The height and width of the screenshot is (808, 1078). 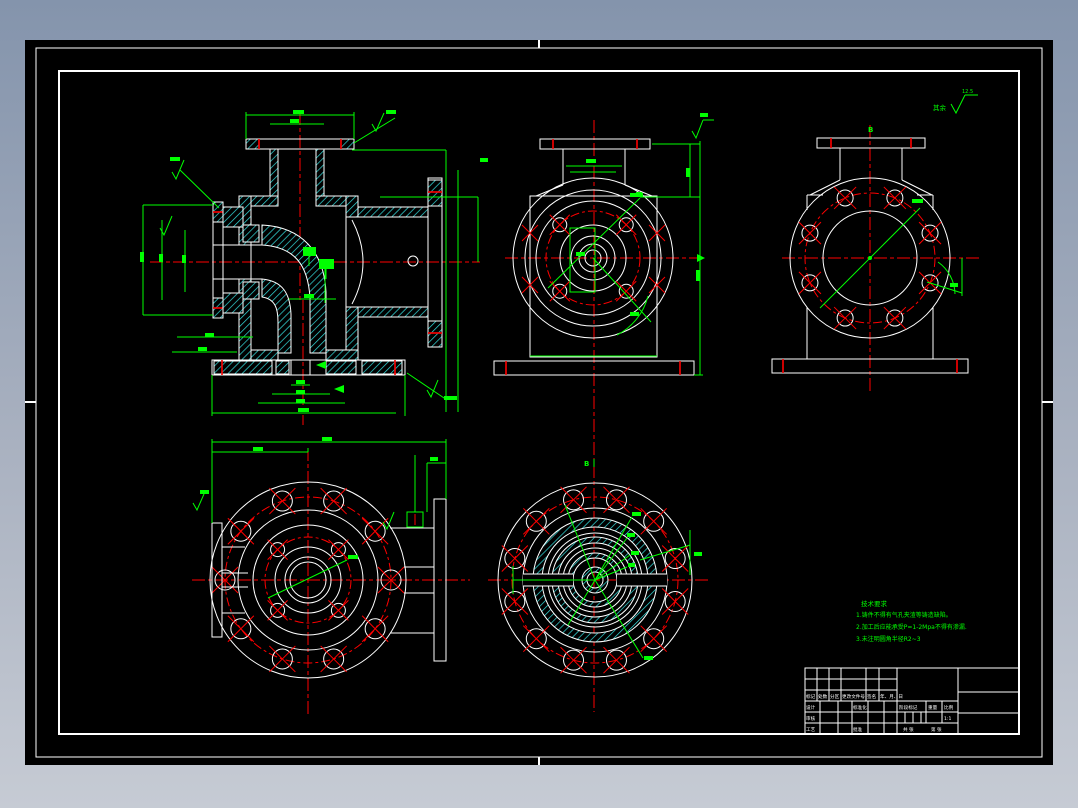 I want to click on tb-rev-file: 更改文件号, so click(x=853, y=696).